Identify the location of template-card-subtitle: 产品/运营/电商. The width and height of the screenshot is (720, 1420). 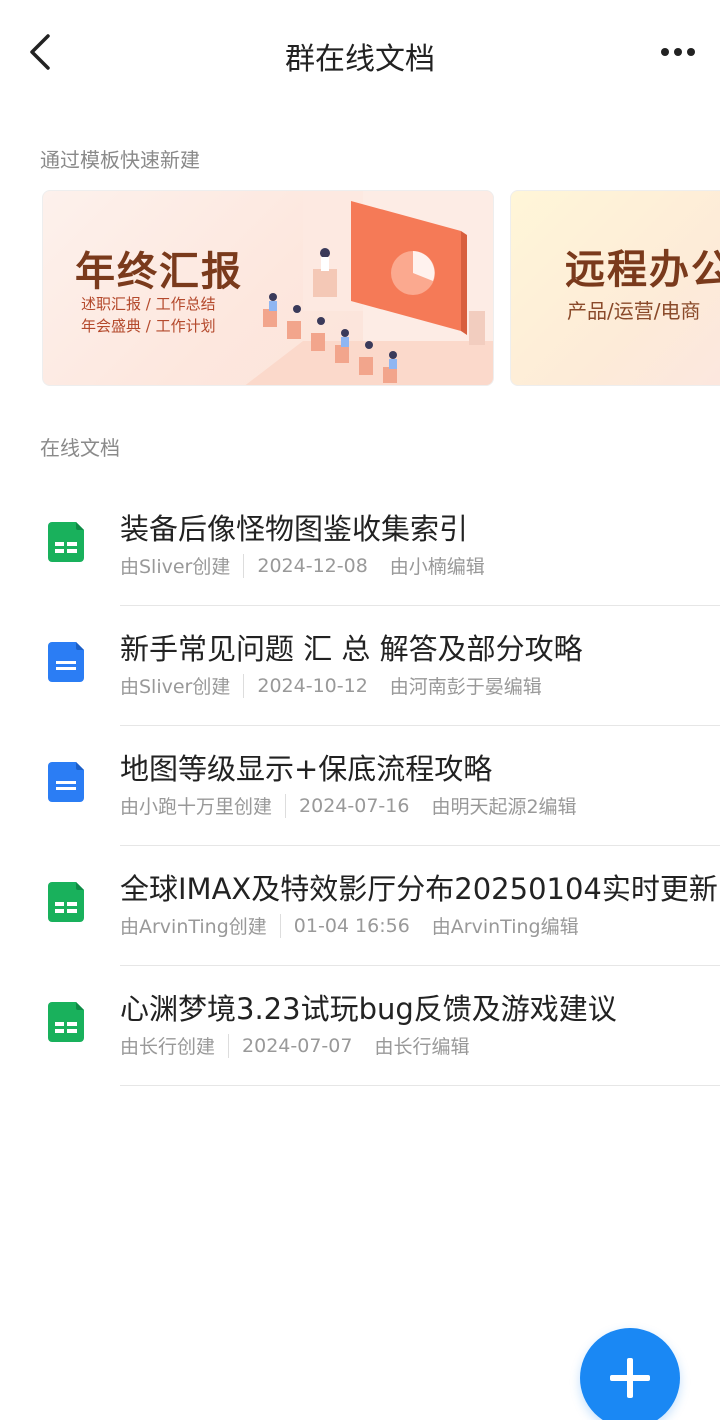
(634, 311).